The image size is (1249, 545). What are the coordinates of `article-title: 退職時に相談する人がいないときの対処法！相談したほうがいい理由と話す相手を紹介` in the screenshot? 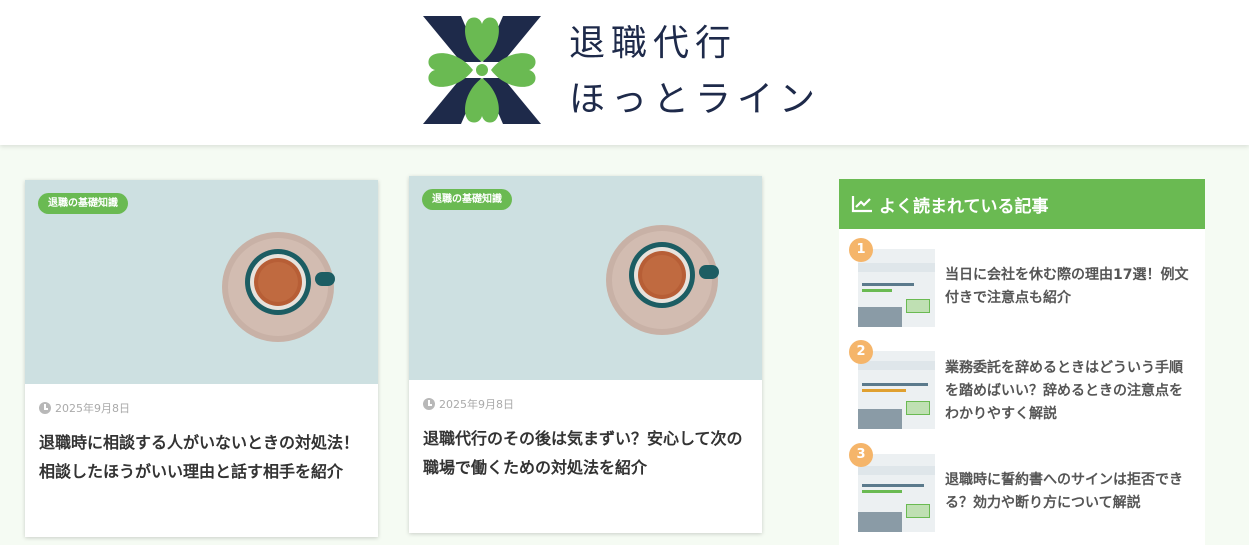 It's located at (204, 457).